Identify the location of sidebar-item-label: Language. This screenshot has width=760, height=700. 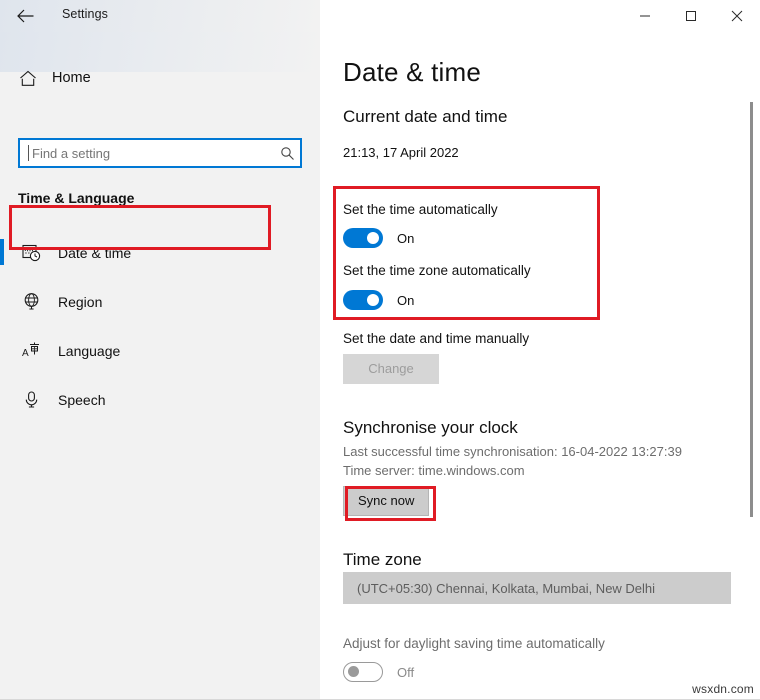
(89, 350).